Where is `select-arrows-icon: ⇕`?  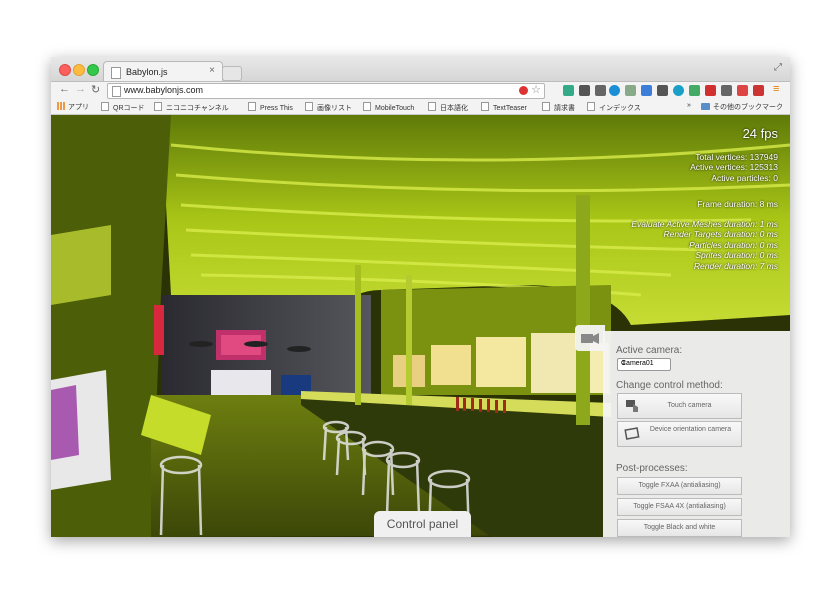
select-arrows-icon: ⇕ is located at coordinates (624, 363).